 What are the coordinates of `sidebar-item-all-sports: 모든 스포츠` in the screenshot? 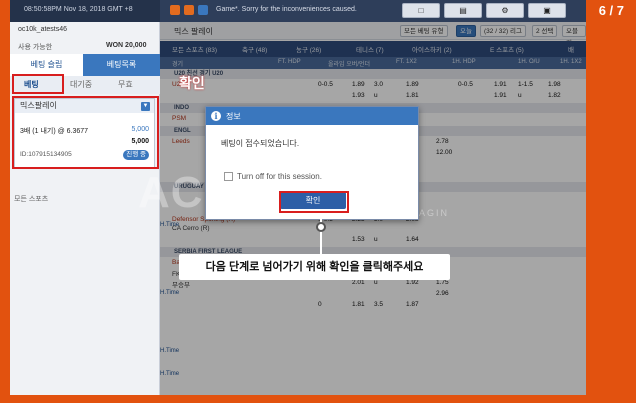 It's located at (31, 199).